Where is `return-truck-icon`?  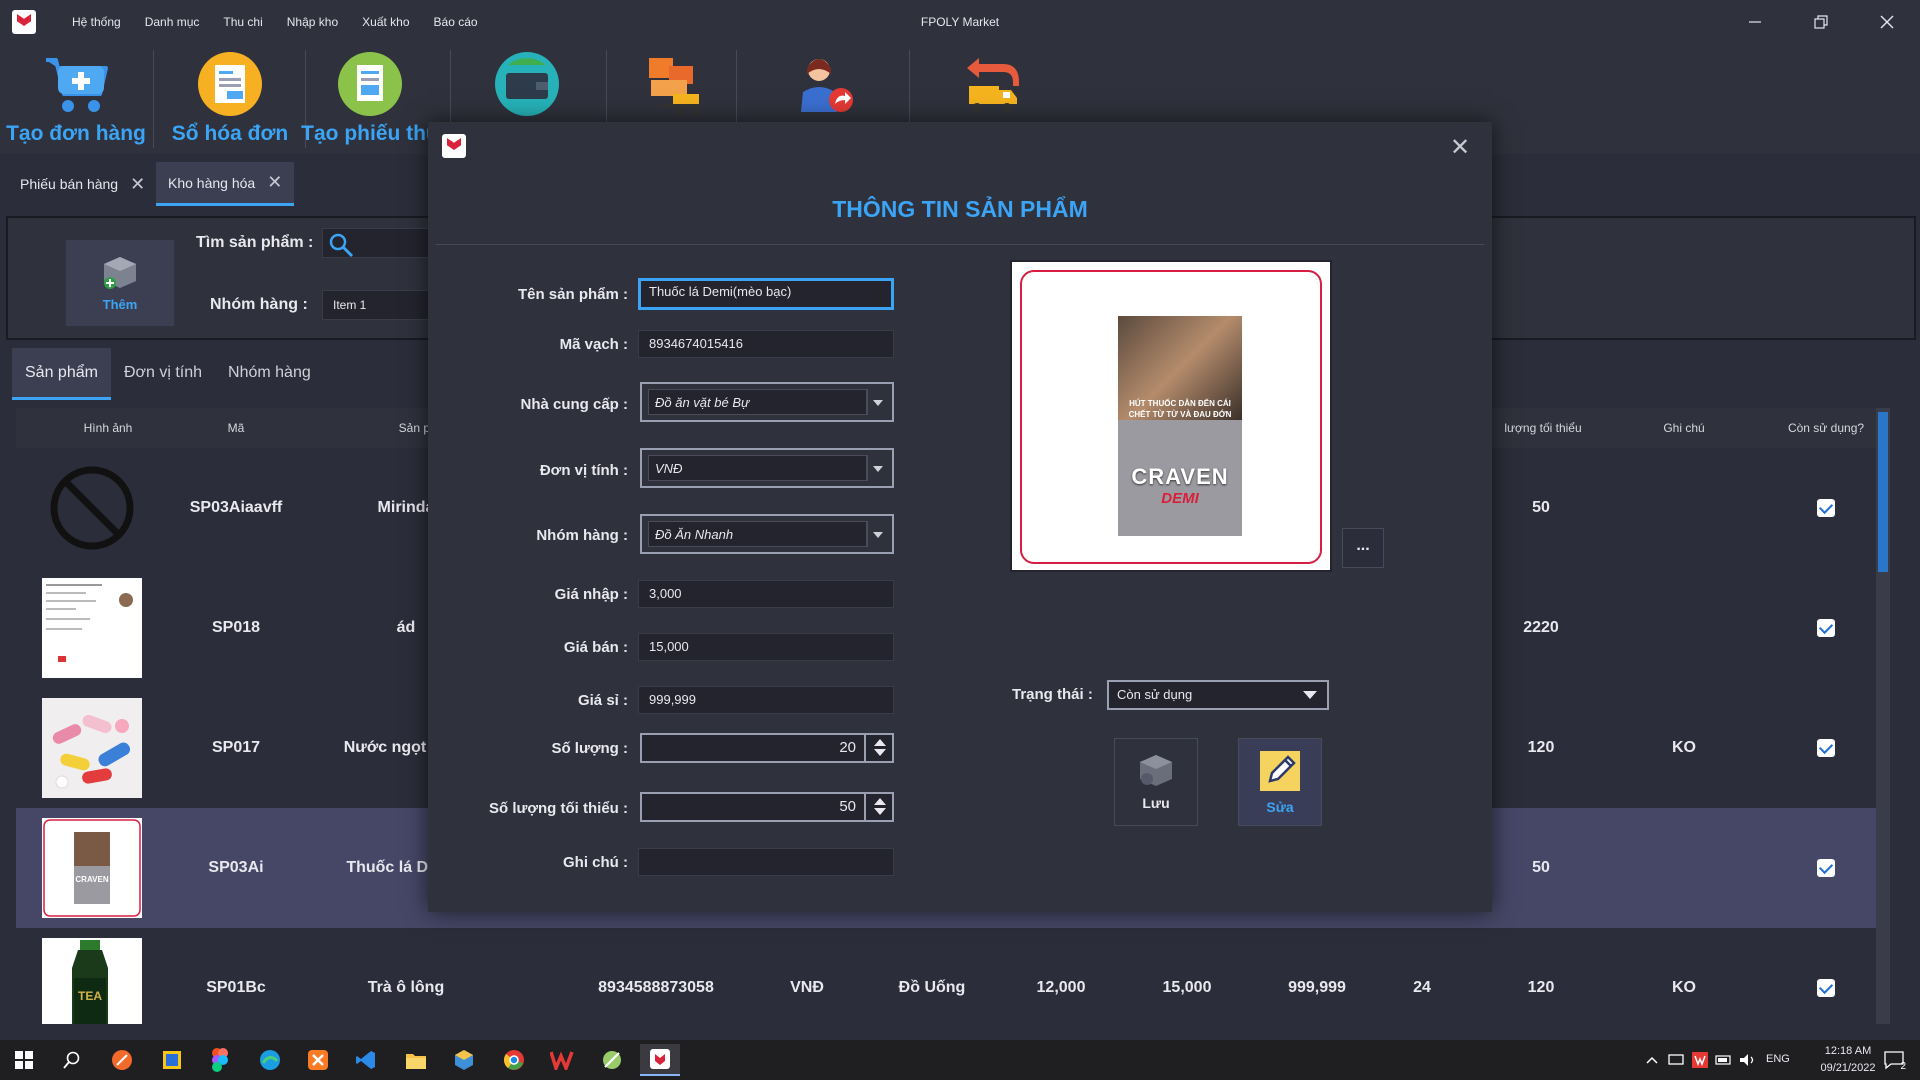
return-truck-icon is located at coordinates (991, 84).